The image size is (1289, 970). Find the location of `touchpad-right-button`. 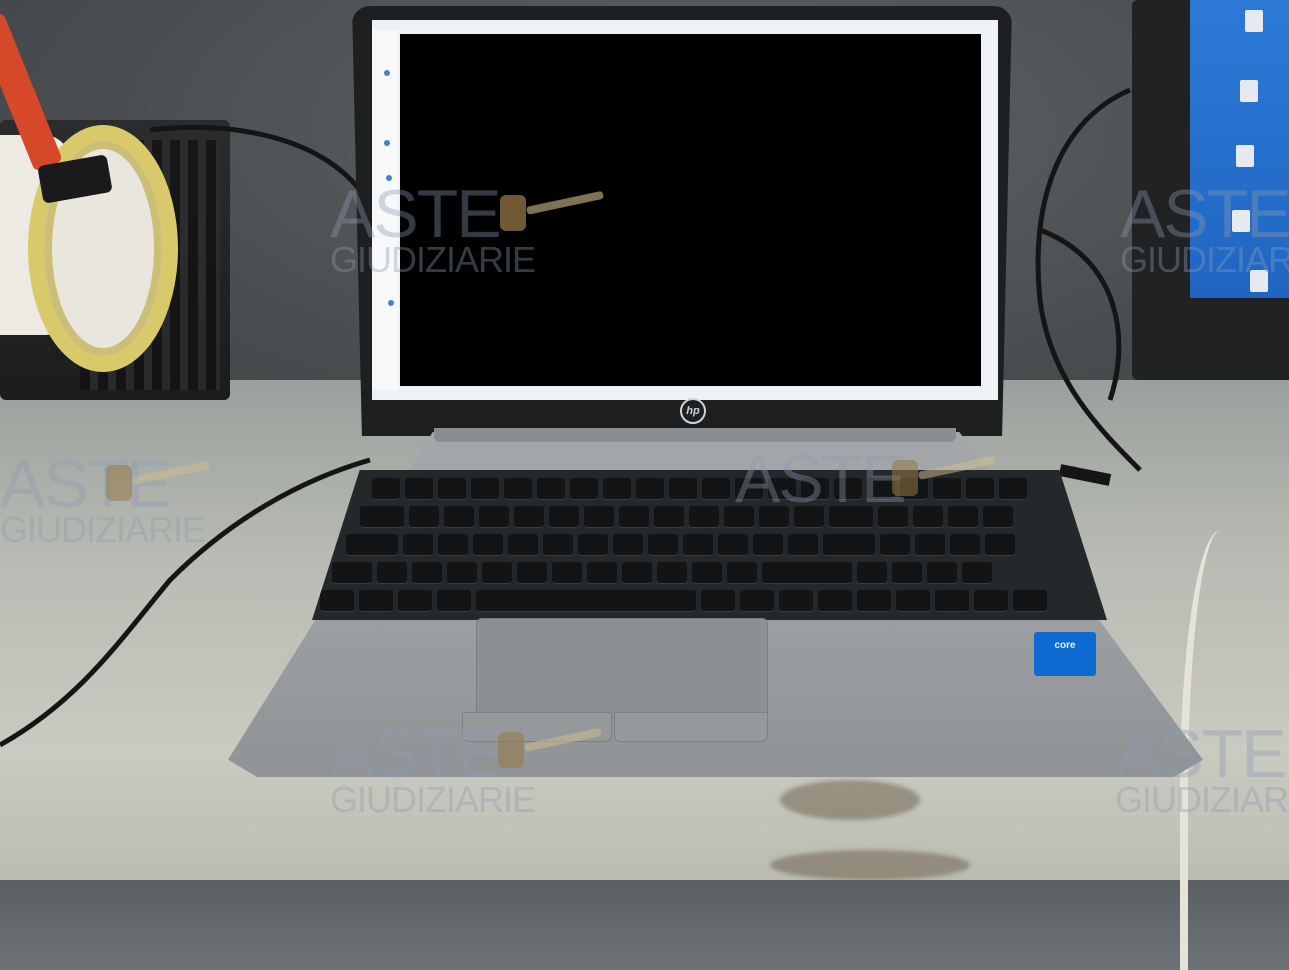

touchpad-right-button is located at coordinates (691, 727).